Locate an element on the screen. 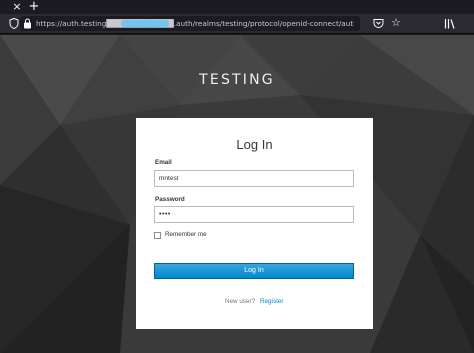  password-field: •••• is located at coordinates (254, 214).